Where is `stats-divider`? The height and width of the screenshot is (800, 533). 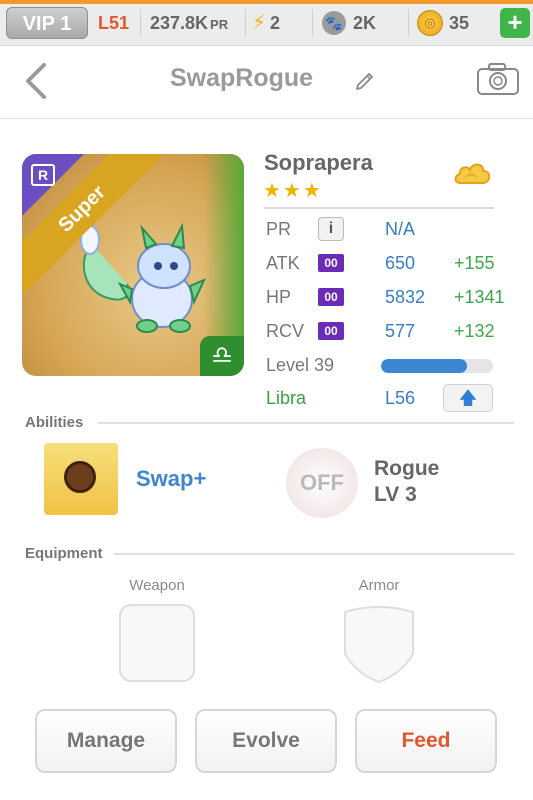
stats-divider is located at coordinates (379, 208).